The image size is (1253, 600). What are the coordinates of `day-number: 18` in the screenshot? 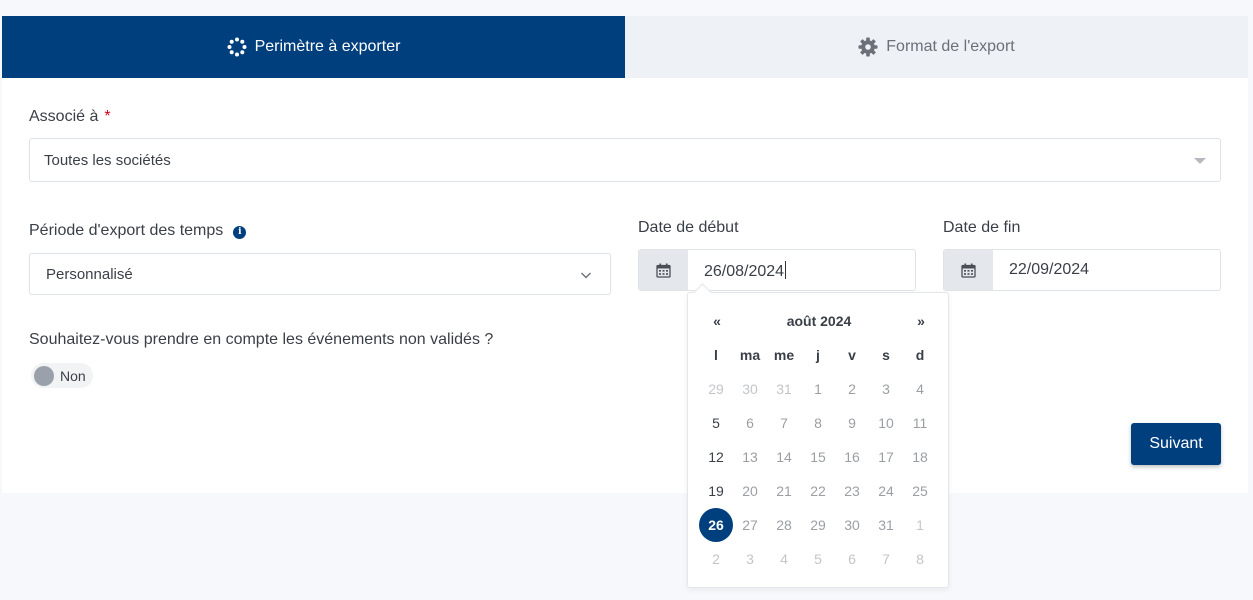 It's located at (920, 457).